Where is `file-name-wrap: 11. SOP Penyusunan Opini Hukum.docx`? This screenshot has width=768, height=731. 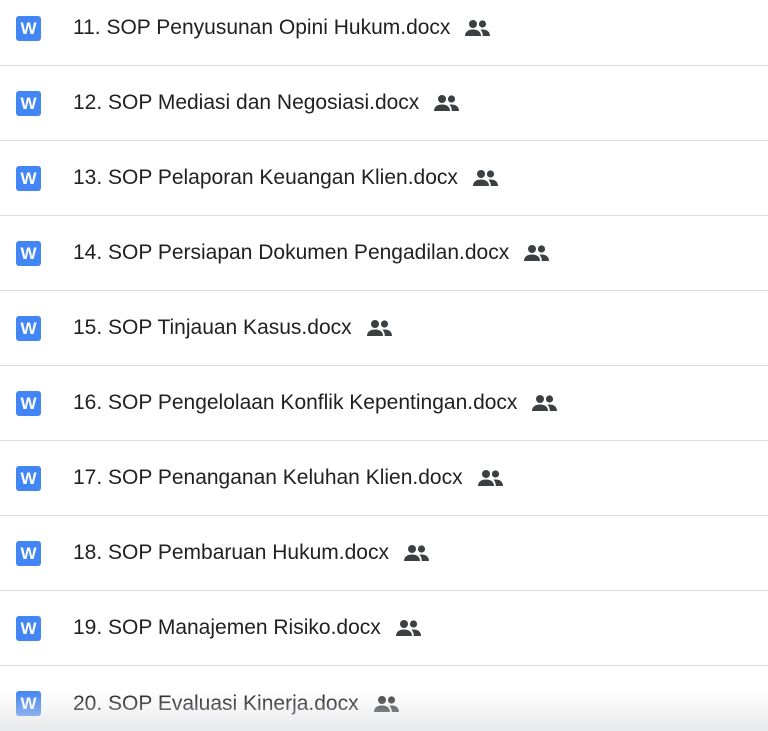 file-name-wrap: 11. SOP Penyusunan Opini Hukum.docx is located at coordinates (282, 28).